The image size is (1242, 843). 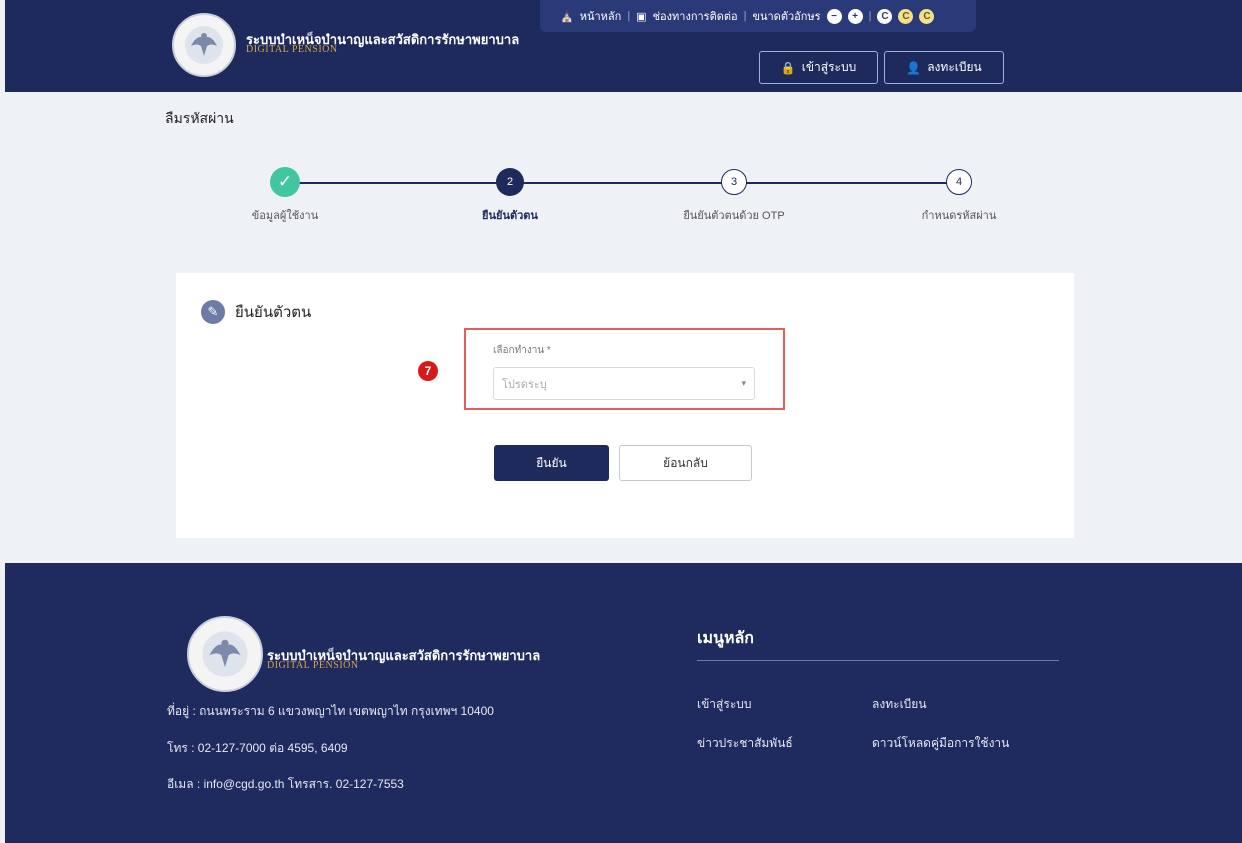 I want to click on home-icon: ⛪, so click(x=567, y=16).